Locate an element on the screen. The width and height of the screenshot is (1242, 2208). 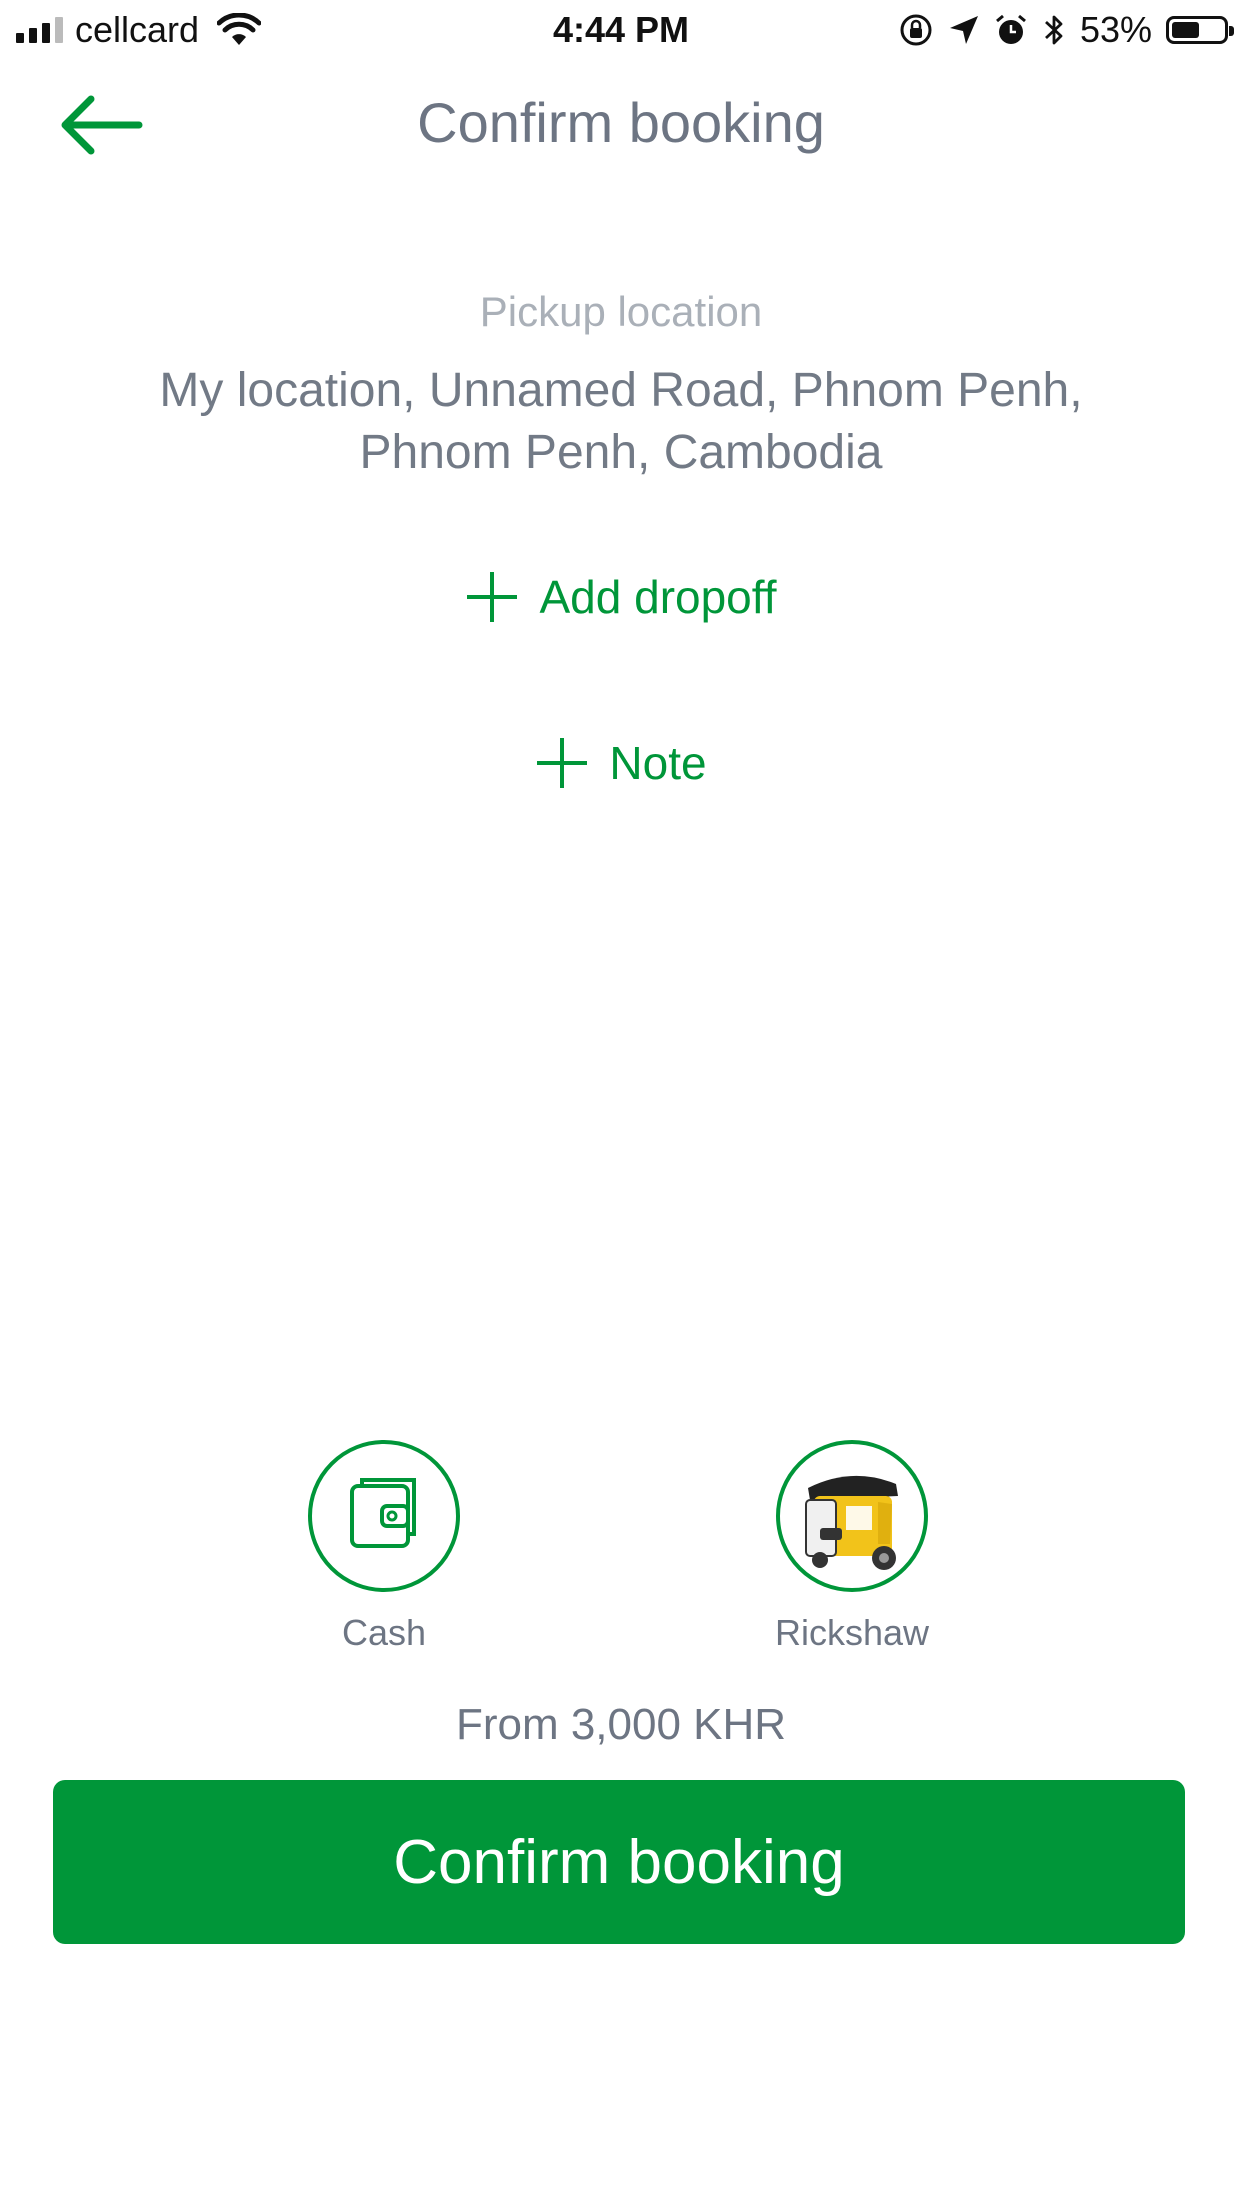
vehicle-option: Rickshaw is located at coordinates (852, 1547).